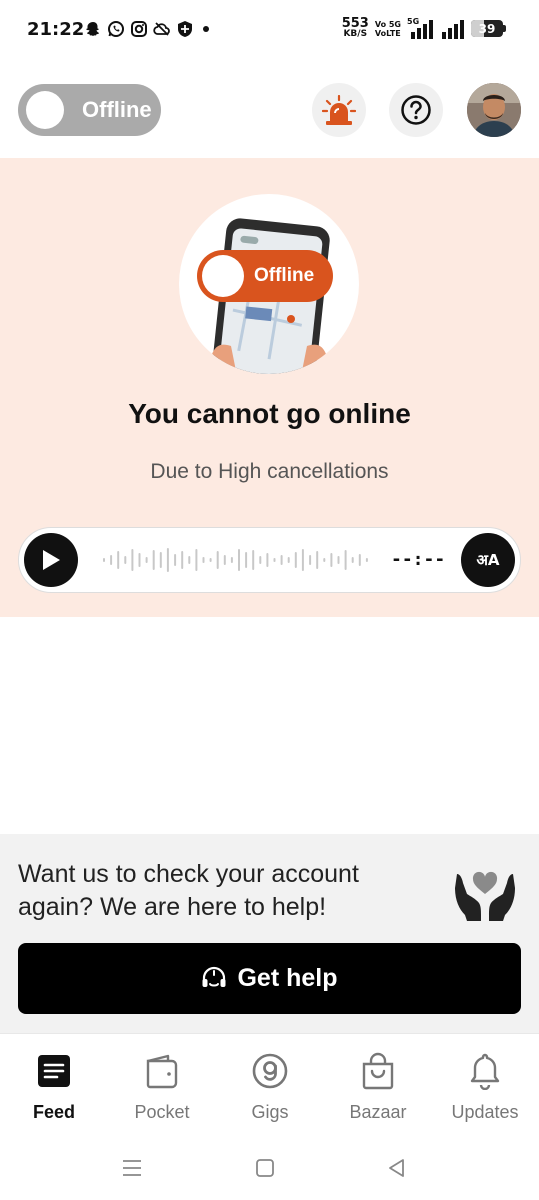  What do you see at coordinates (270, 1112) in the screenshot?
I see `nav-label-gigs: Gigs` at bounding box center [270, 1112].